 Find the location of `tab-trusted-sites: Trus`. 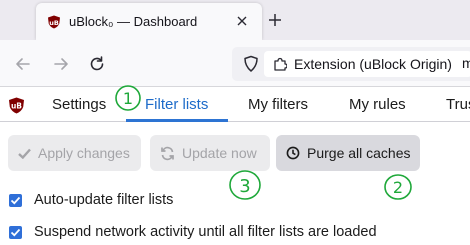

tab-trusted-sites: Trus is located at coordinates (458, 104).